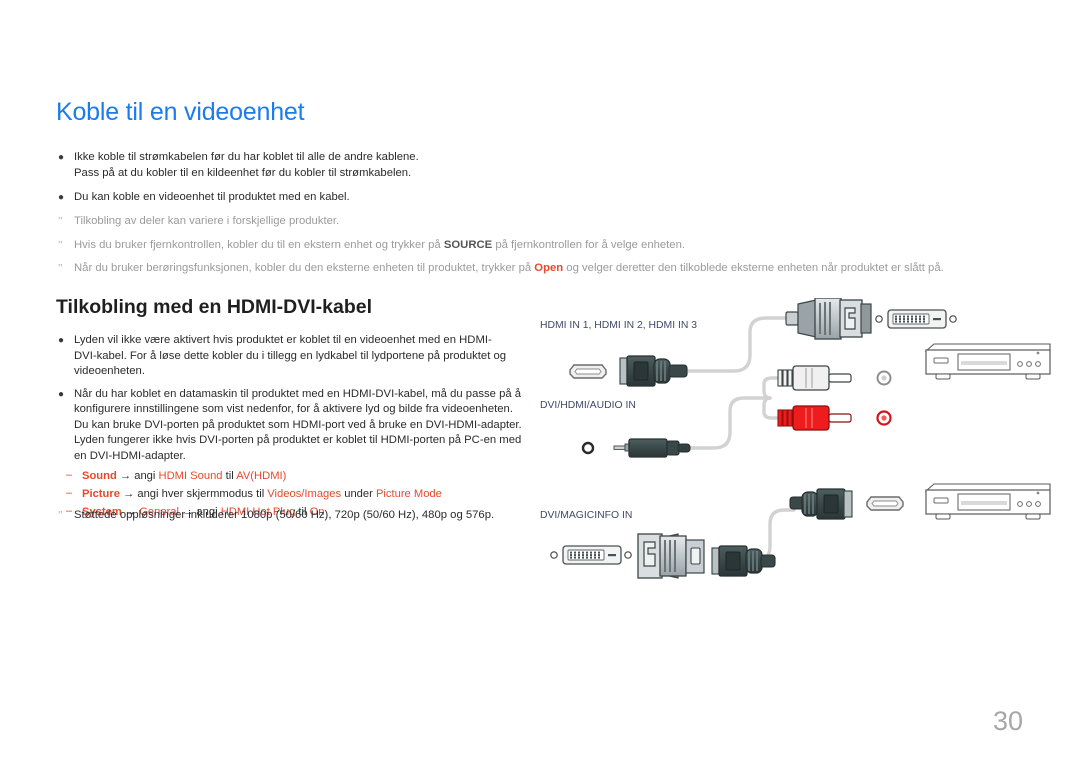  Describe the element at coordinates (771, 388) in the screenshot. I see `cable-audio-white` at that location.